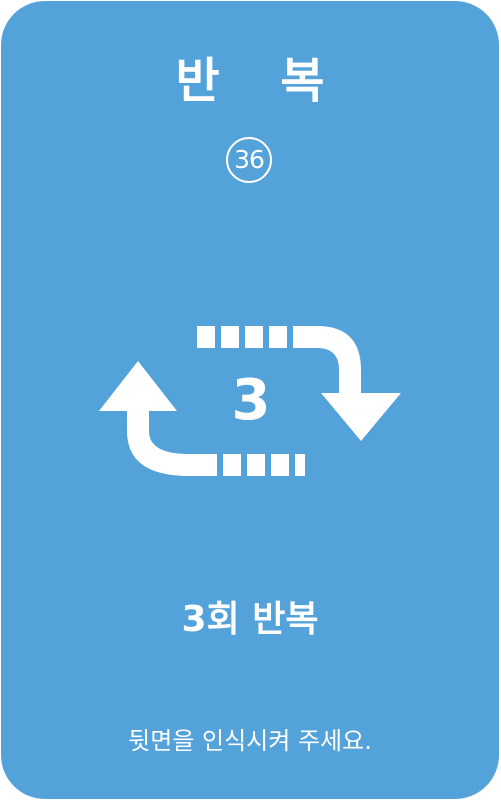  What do you see at coordinates (261, 81) in the screenshot?
I see `card-title: 반 복` at bounding box center [261, 81].